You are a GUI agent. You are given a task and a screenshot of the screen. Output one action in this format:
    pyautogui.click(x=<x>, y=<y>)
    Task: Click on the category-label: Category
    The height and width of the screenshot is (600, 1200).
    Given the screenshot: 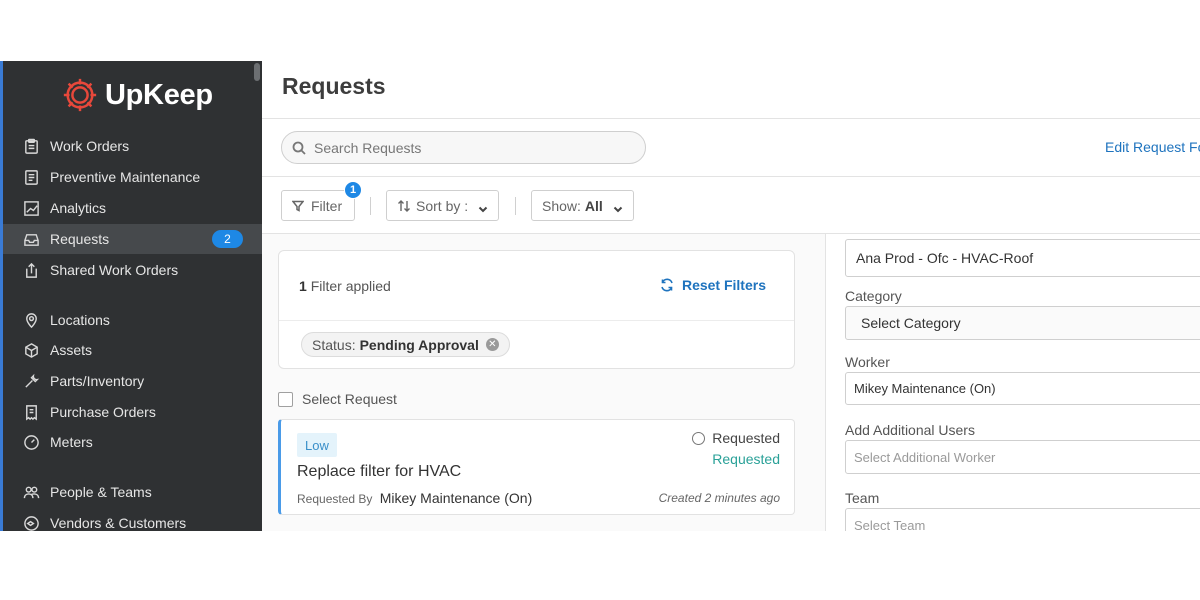 What is the action you would take?
    pyautogui.click(x=873, y=296)
    